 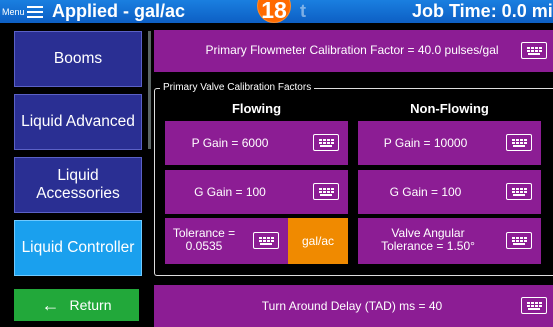 I want to click on sidebar-scrollbar, so click(x=149, y=90).